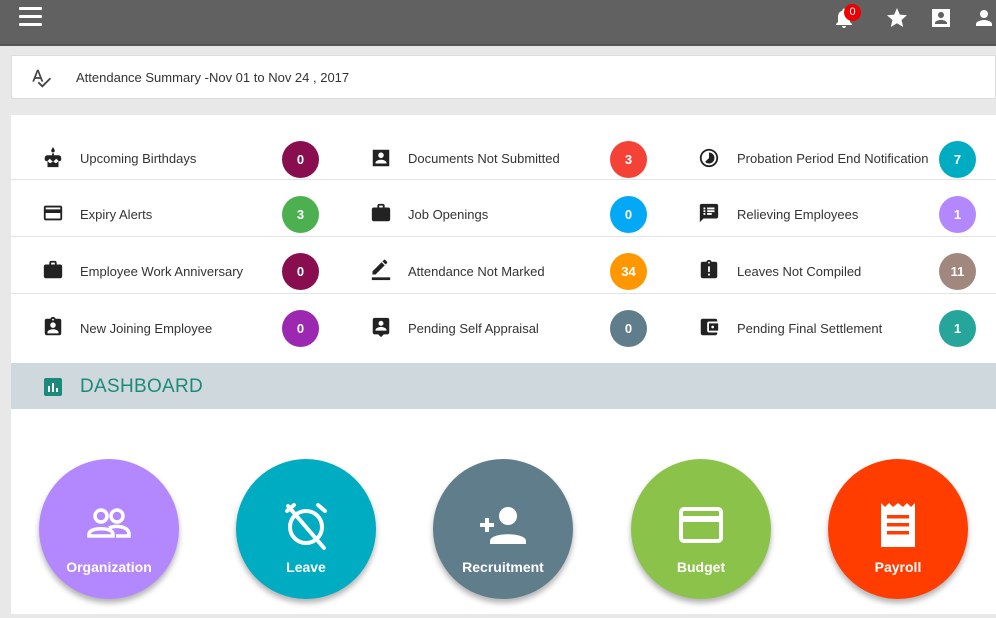  I want to click on tile-recruitment: Recruitment, so click(503, 529).